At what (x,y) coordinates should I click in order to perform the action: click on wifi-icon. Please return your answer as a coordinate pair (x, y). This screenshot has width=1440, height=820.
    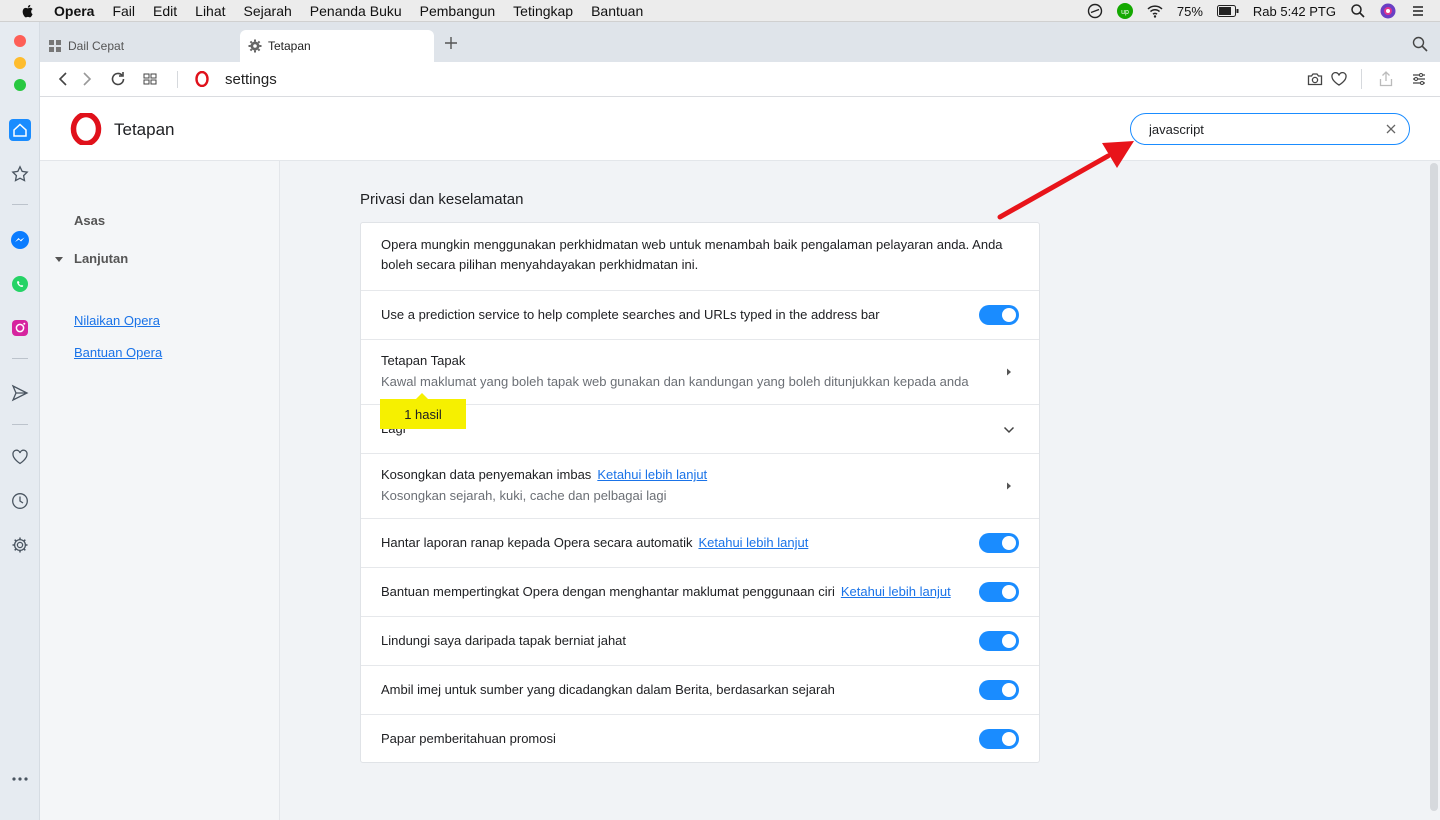
    Looking at the image, I should click on (1155, 11).